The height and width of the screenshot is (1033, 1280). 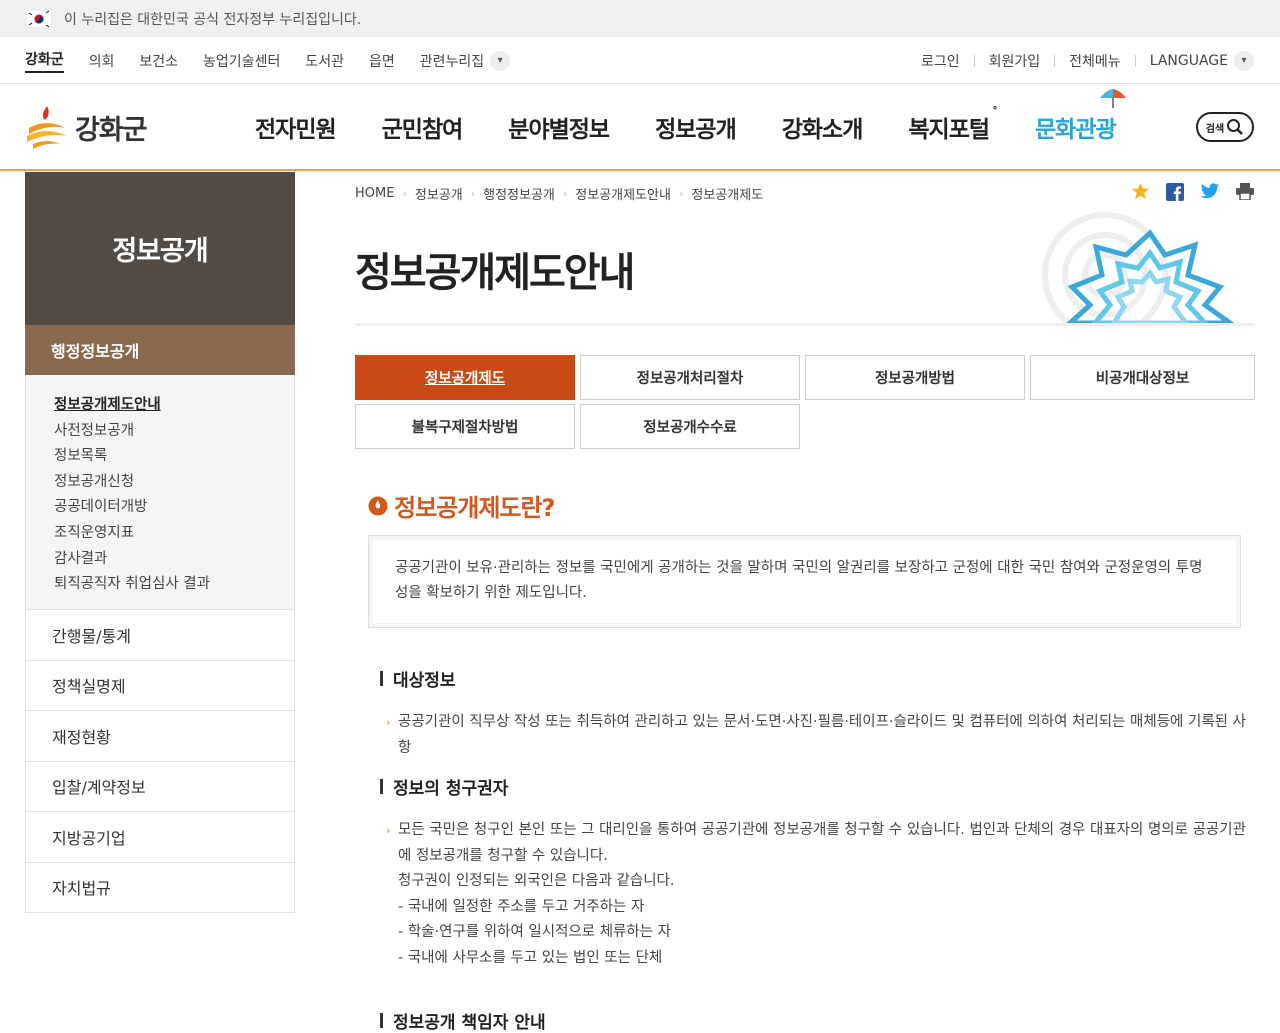 I want to click on print-icon, so click(x=1245, y=191).